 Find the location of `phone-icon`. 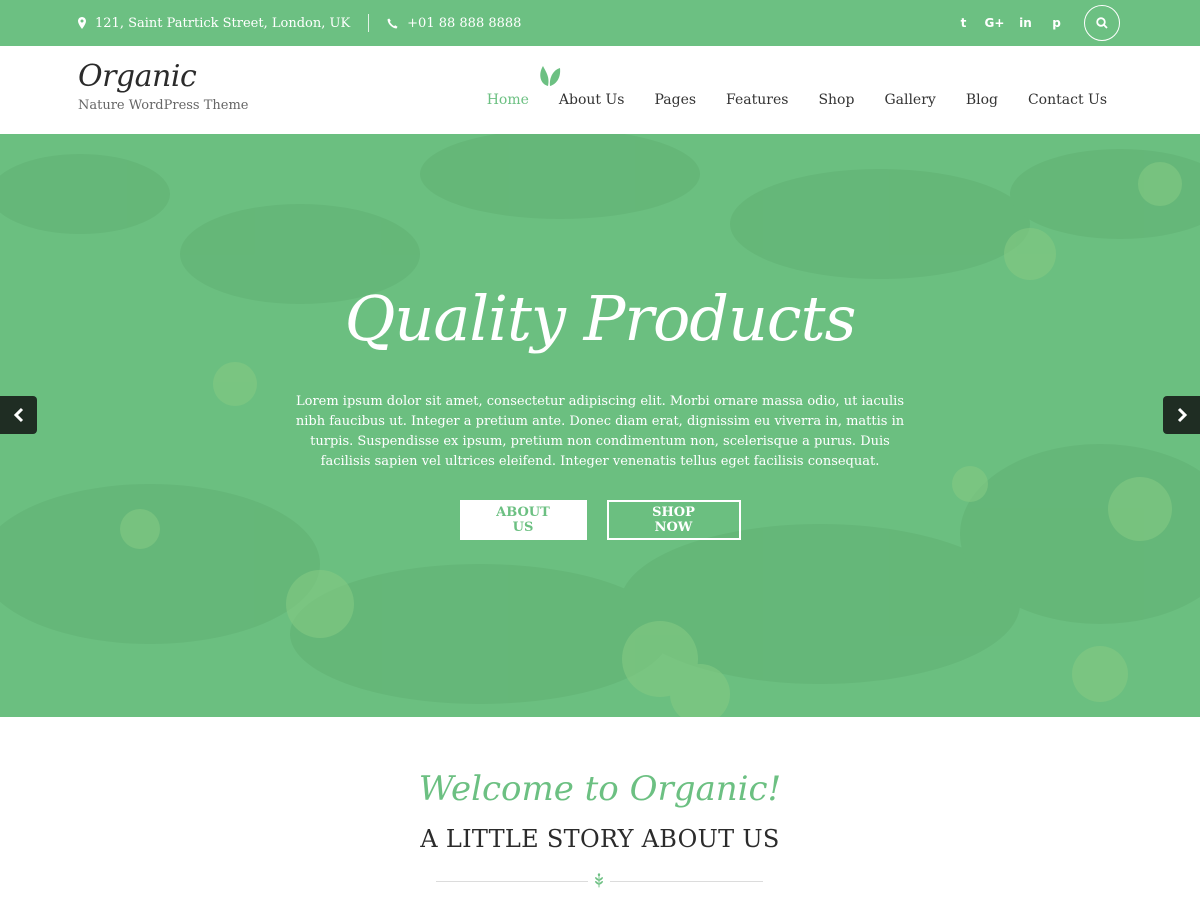

phone-icon is located at coordinates (392, 23).